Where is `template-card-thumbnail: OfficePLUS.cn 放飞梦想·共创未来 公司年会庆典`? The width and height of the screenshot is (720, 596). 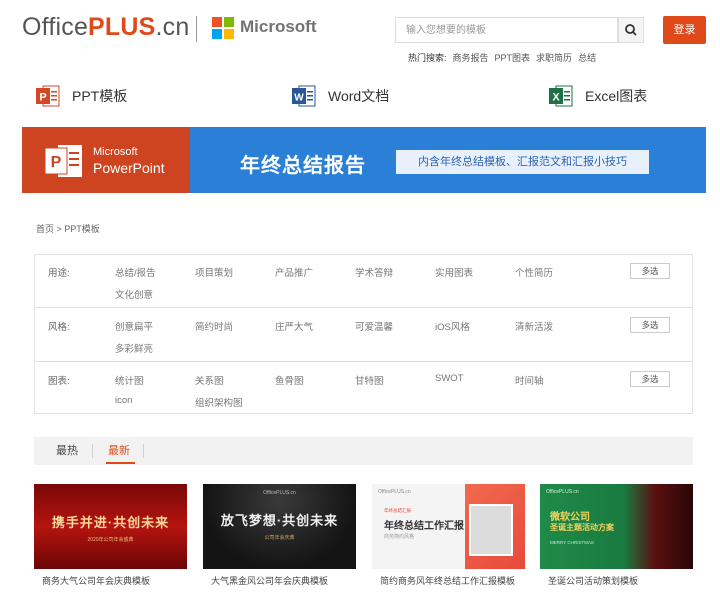 template-card-thumbnail: OfficePLUS.cn 放飞梦想·共创未来 公司年会庆典 is located at coordinates (279, 526).